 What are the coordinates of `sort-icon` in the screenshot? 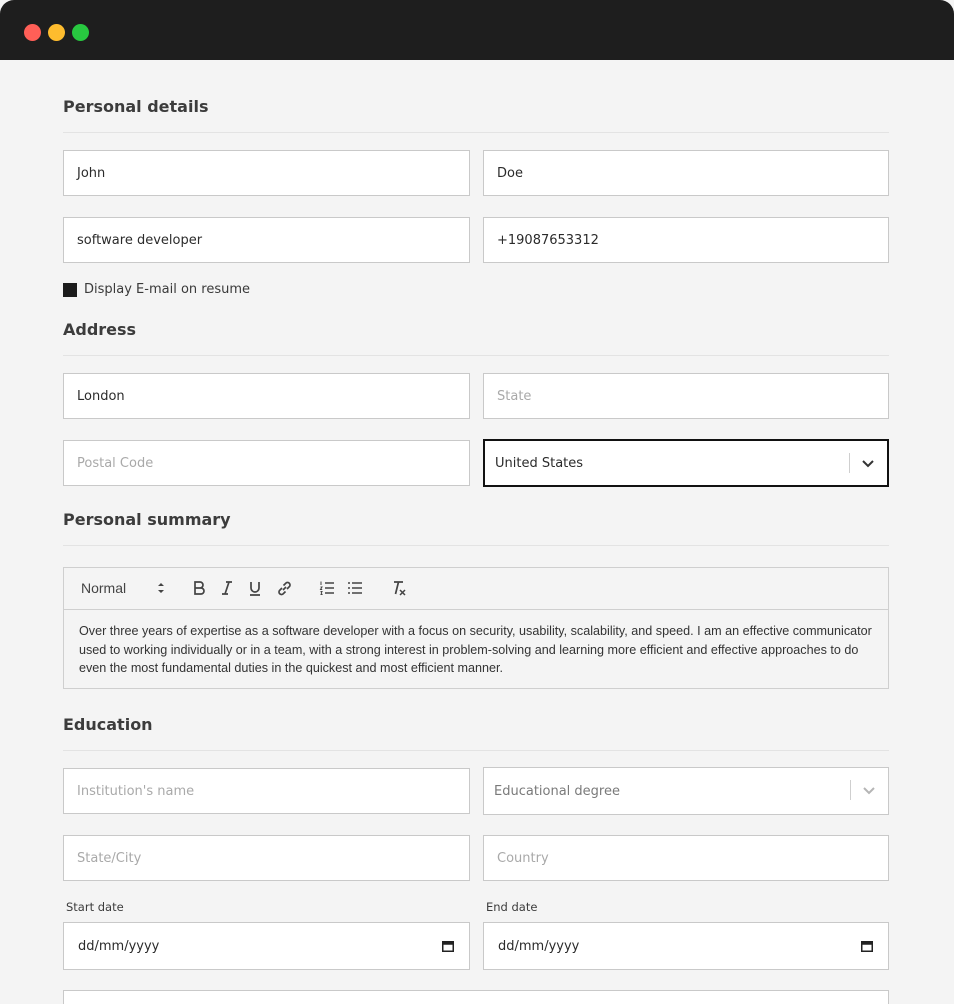 It's located at (161, 588).